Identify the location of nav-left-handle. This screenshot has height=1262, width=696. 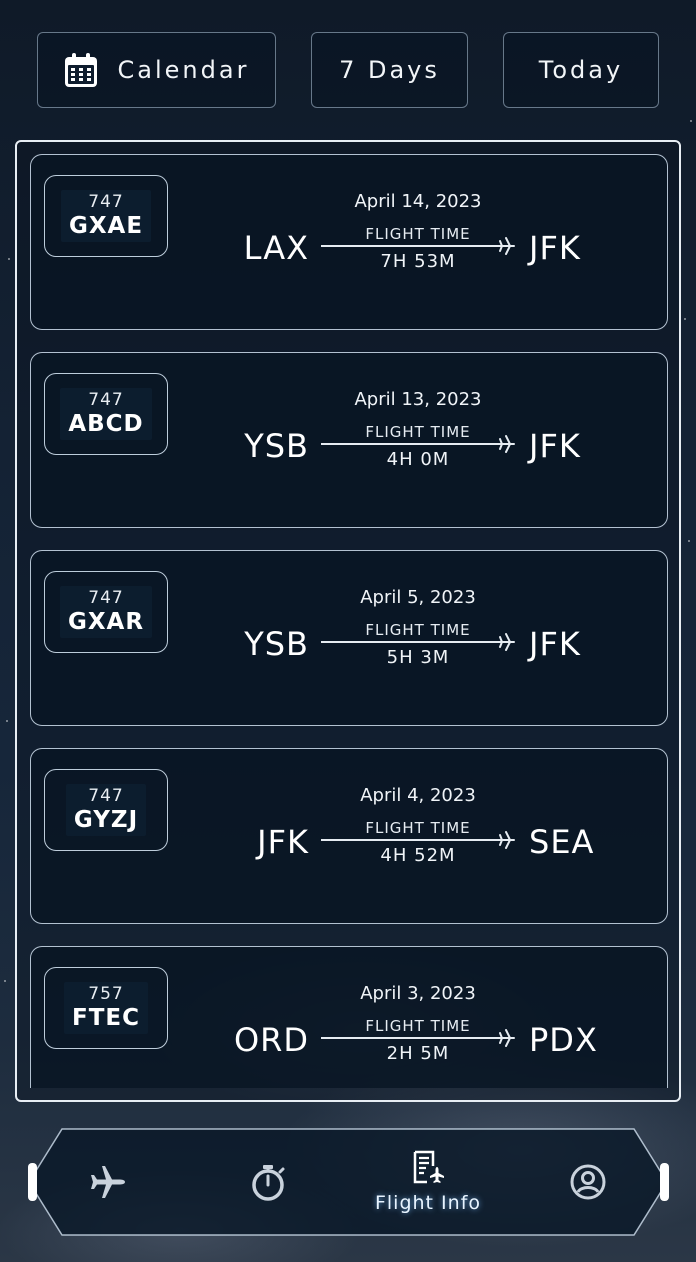
(32, 1182).